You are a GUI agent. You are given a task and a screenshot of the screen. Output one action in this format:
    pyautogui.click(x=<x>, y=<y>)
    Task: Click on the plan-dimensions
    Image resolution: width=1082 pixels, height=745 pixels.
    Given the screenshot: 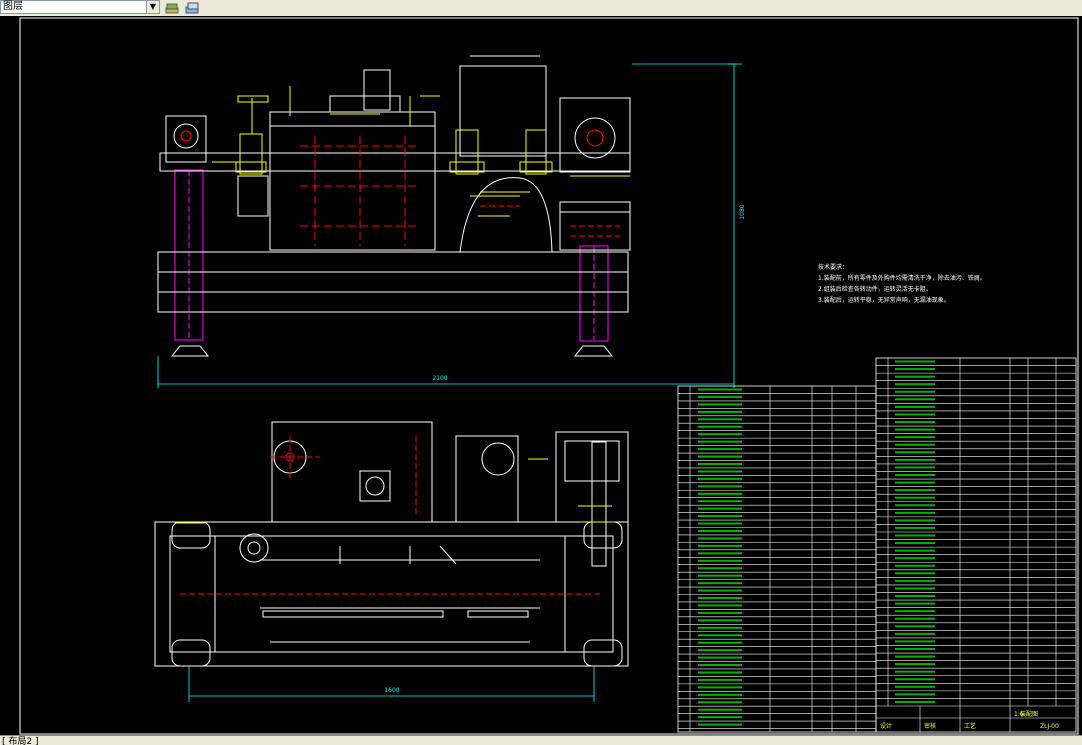 What is the action you would take?
    pyautogui.click(x=391, y=684)
    